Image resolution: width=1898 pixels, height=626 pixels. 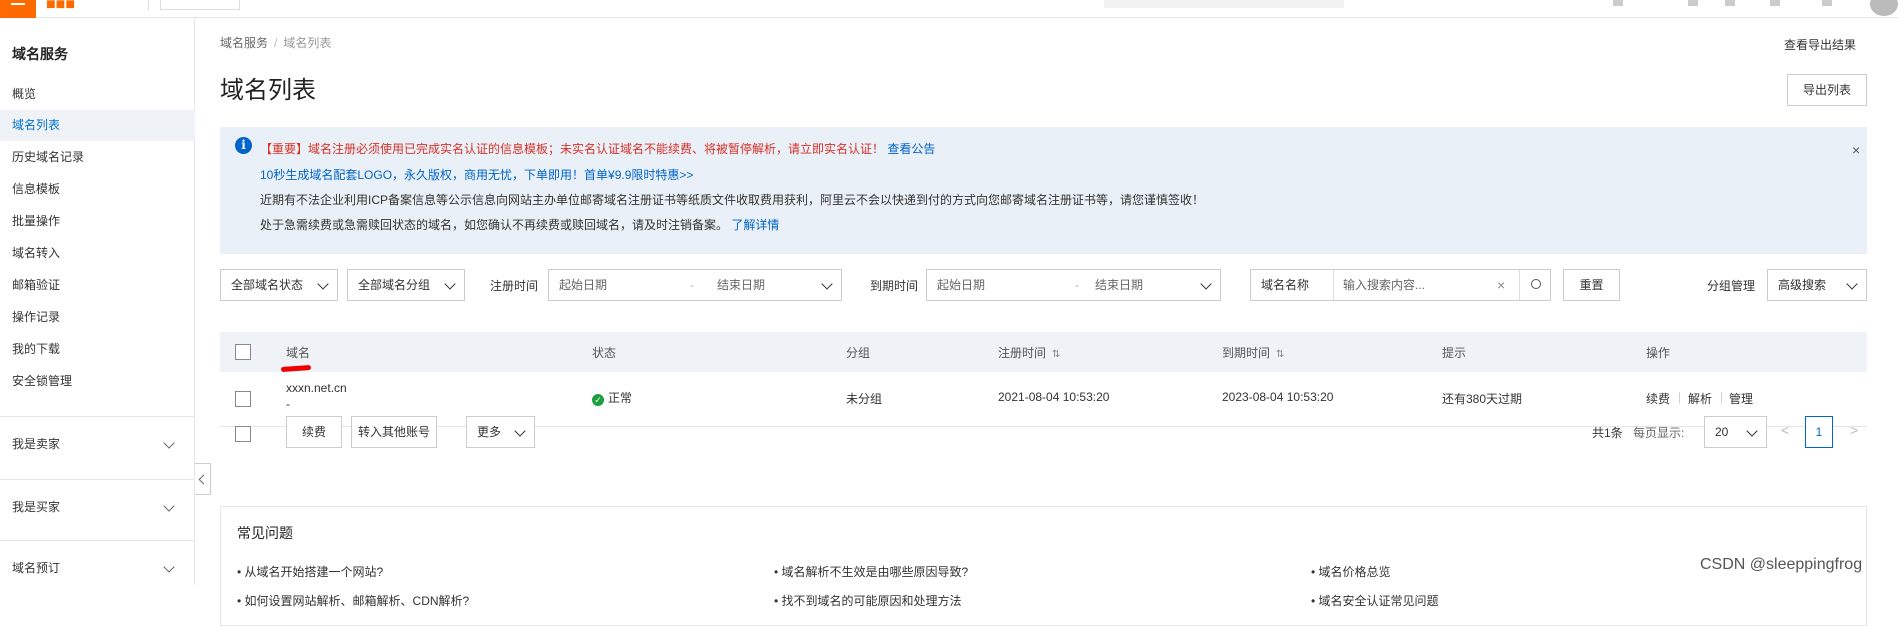 What do you see at coordinates (97, 253) in the screenshot?
I see `sidebar-item-transfer-in: 域名转入` at bounding box center [97, 253].